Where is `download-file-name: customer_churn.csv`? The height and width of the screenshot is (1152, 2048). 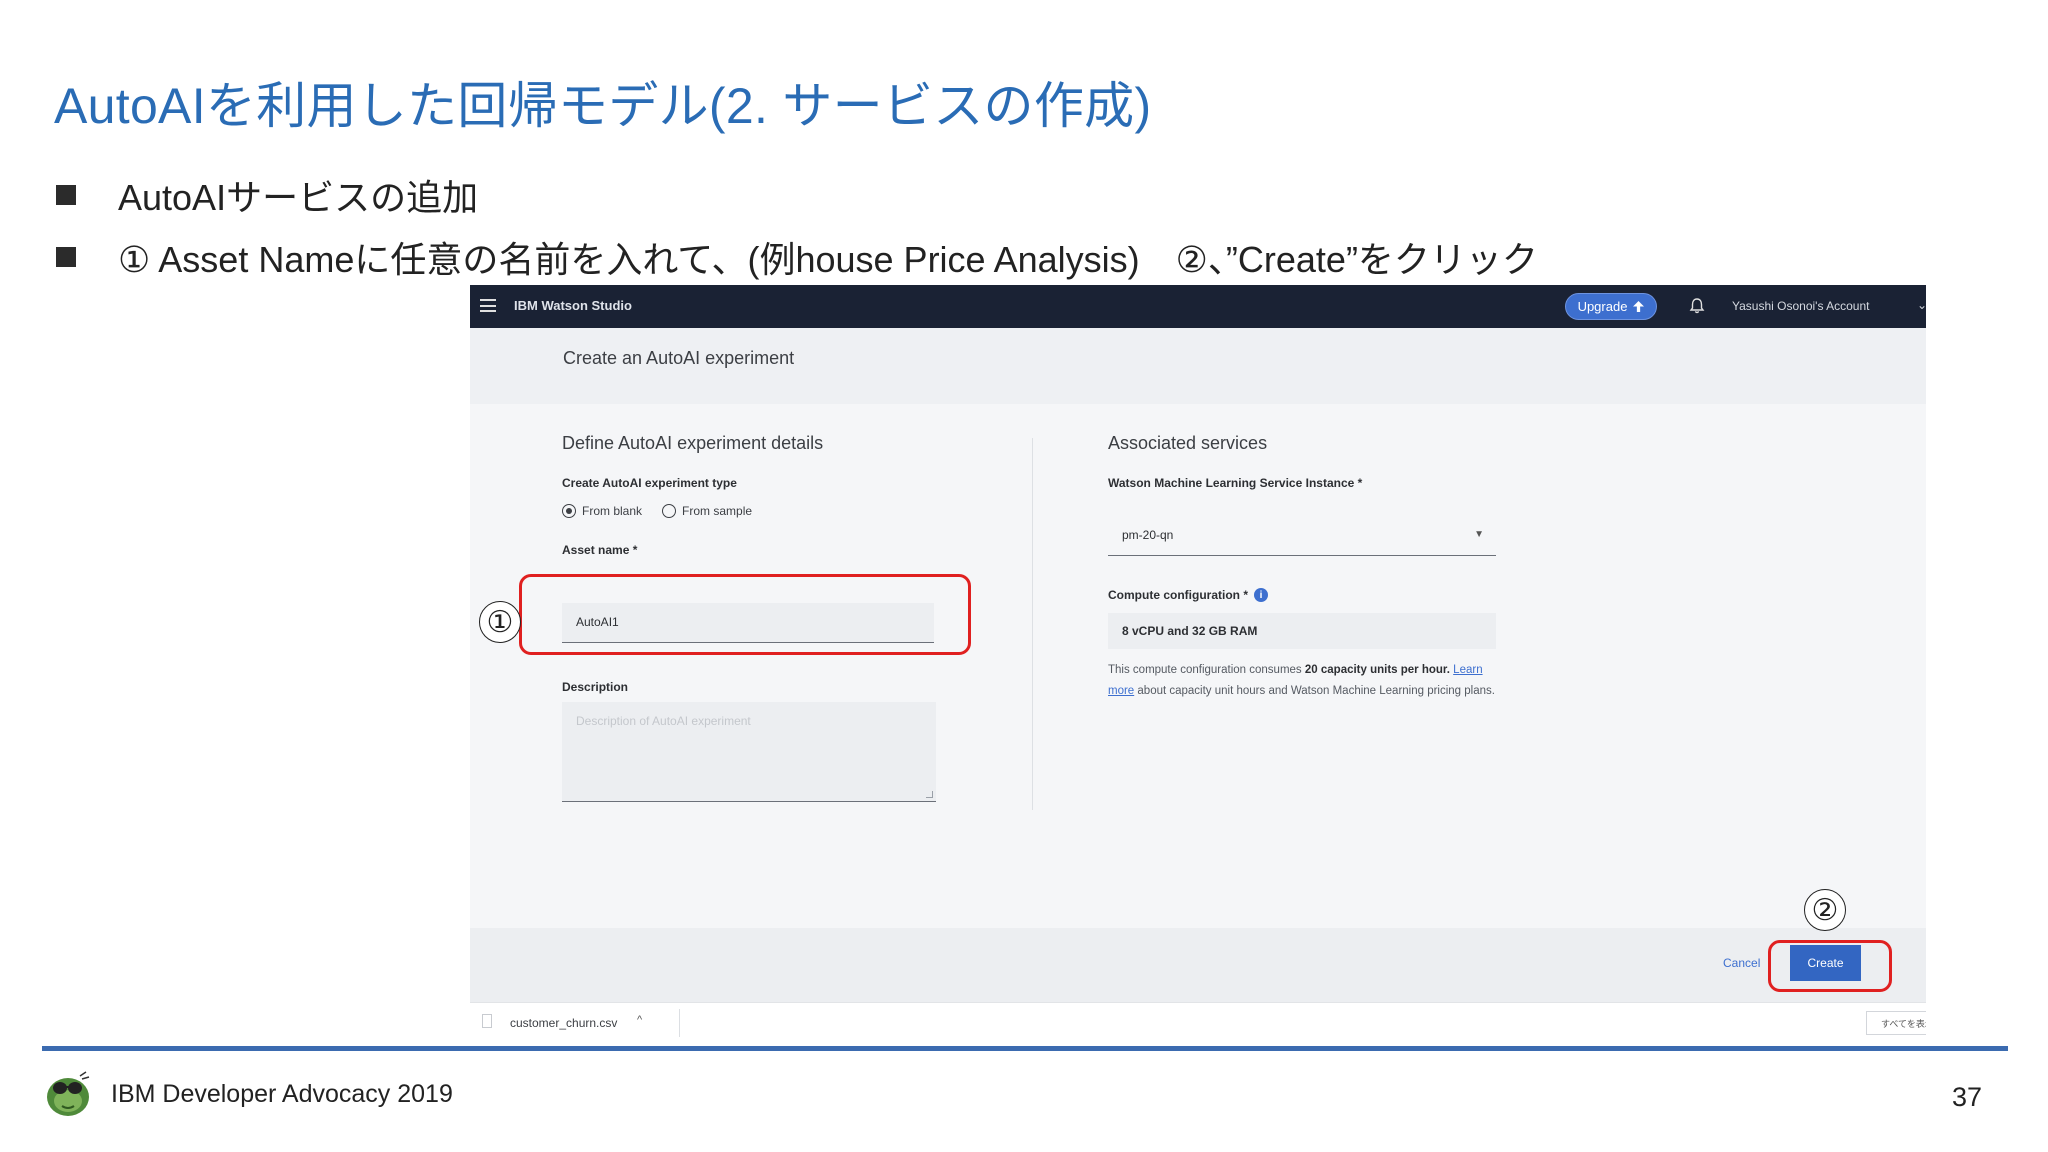 download-file-name: customer_churn.csv is located at coordinates (563, 1023).